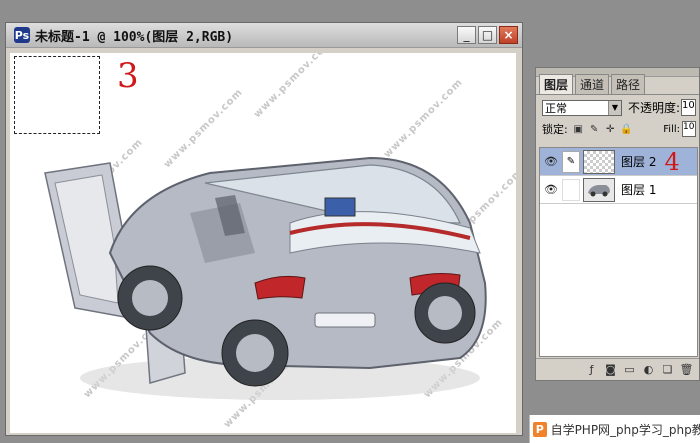 This screenshot has height=443, width=700. What do you see at coordinates (264, 35) in the screenshot?
I see `document-titlebar: Ps 未标题-1 @ 100%(图层 2,RGB) _ □ ×` at bounding box center [264, 35].